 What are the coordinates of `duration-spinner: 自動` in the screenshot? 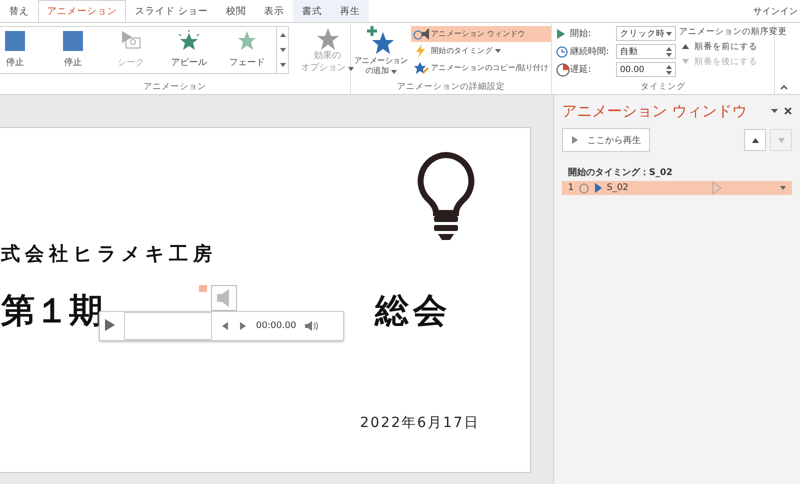 It's located at (646, 51).